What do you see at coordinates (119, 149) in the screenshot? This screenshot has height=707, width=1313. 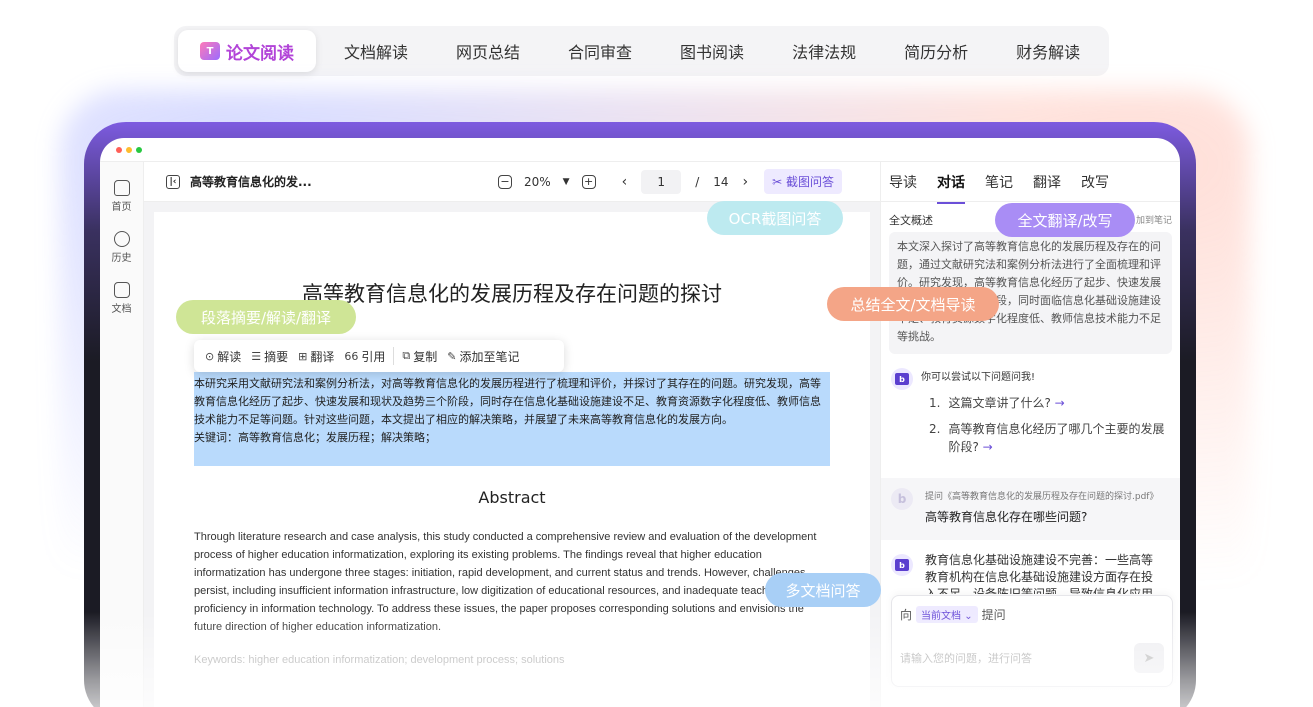 I see `close-dot-icon` at bounding box center [119, 149].